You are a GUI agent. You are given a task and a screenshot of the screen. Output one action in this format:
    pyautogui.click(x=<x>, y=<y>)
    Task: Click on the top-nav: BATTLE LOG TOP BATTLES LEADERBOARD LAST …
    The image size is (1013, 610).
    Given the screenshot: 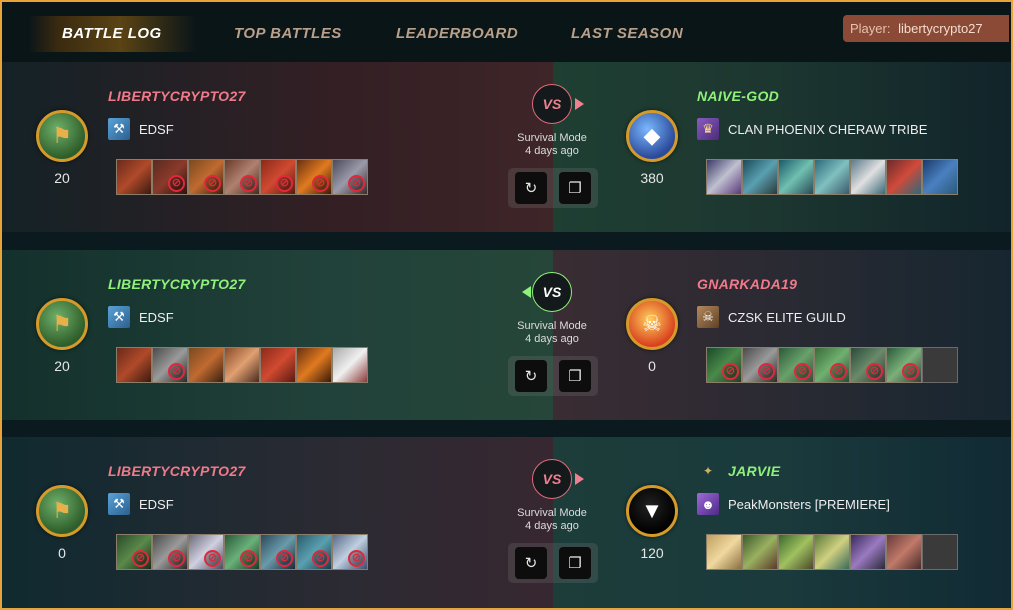 What is the action you would take?
    pyautogui.click(x=506, y=31)
    